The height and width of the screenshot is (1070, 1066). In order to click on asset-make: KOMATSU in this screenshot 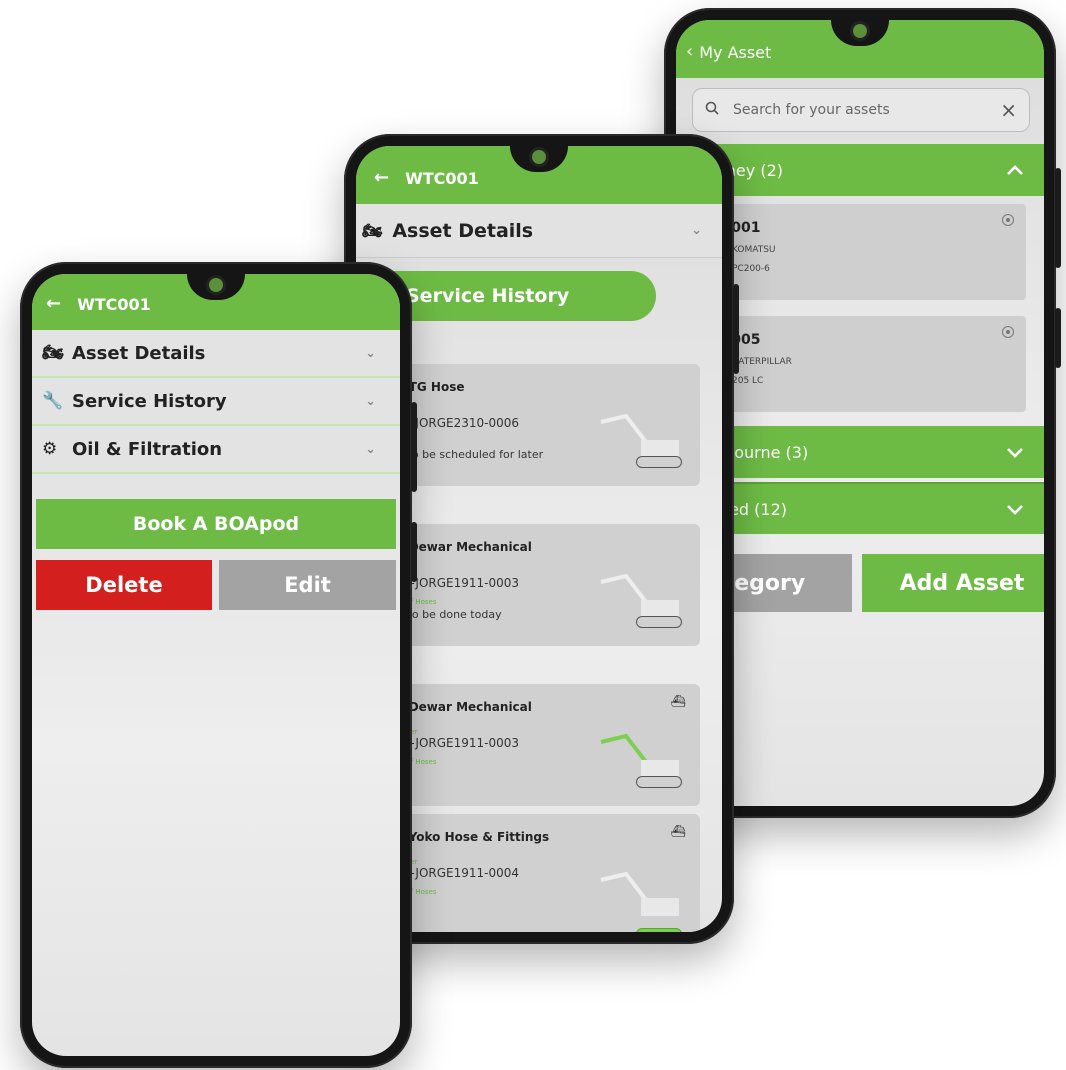, I will do `click(754, 250)`.